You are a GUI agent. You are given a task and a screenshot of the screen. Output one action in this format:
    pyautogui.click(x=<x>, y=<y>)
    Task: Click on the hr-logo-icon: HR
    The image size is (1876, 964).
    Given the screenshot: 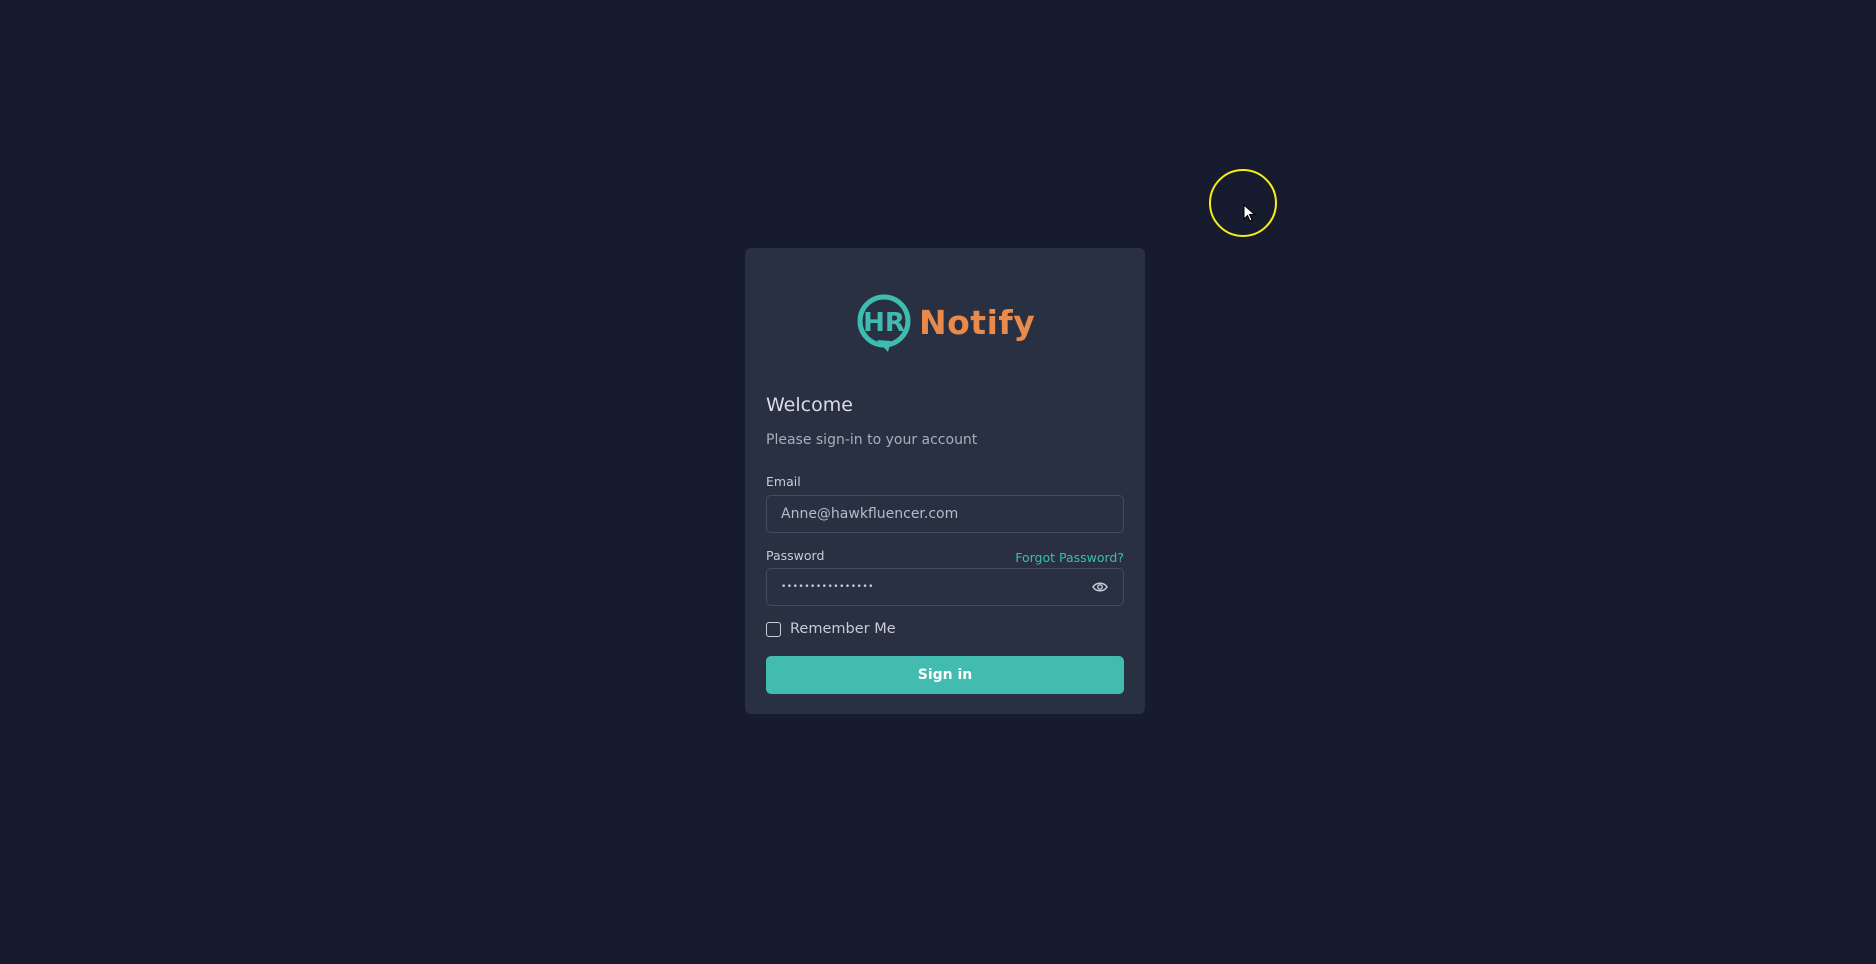 What is the action you would take?
    pyautogui.click(x=884, y=323)
    